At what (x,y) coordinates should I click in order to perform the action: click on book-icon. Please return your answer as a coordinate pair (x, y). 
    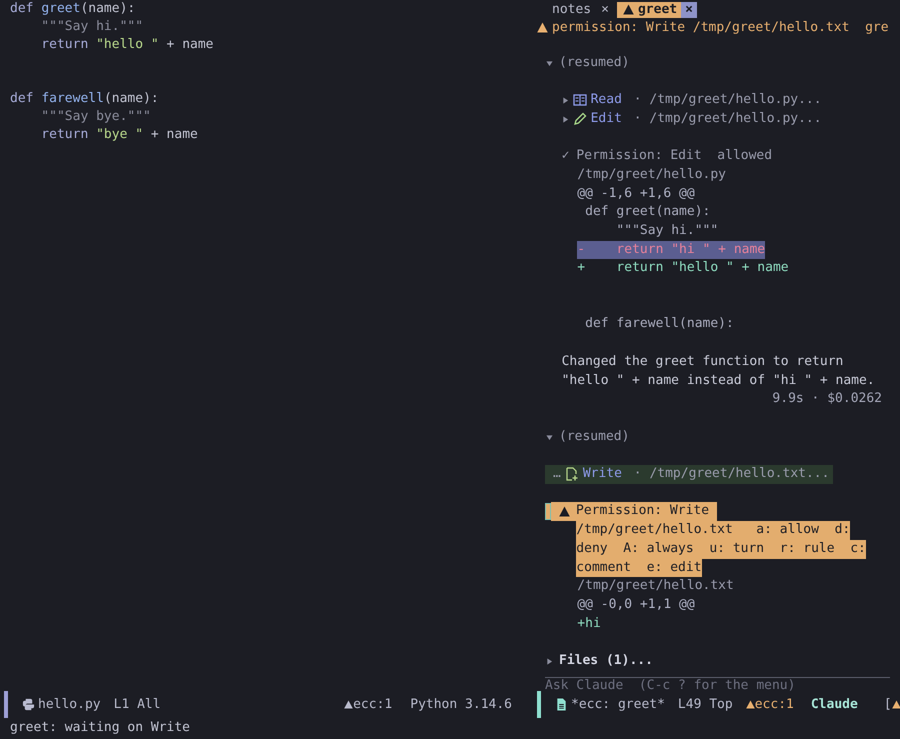
    Looking at the image, I should click on (579, 100).